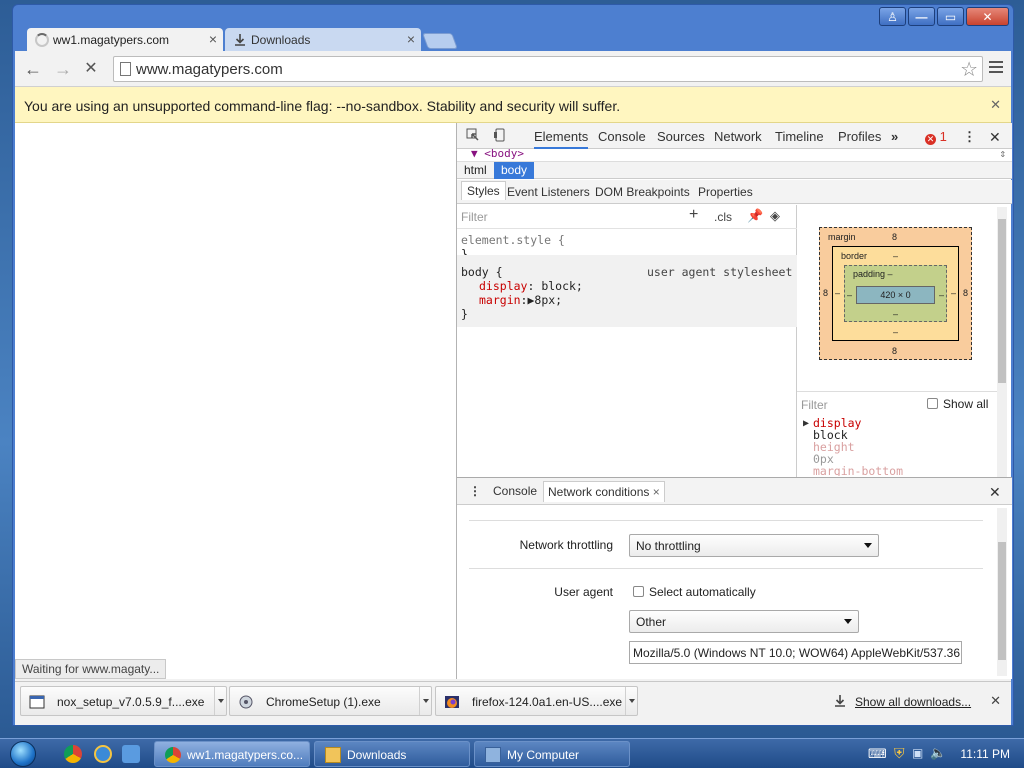 This screenshot has height=768, width=1024. Describe the element at coordinates (131, 754) in the screenshot. I see `app-icon` at that location.